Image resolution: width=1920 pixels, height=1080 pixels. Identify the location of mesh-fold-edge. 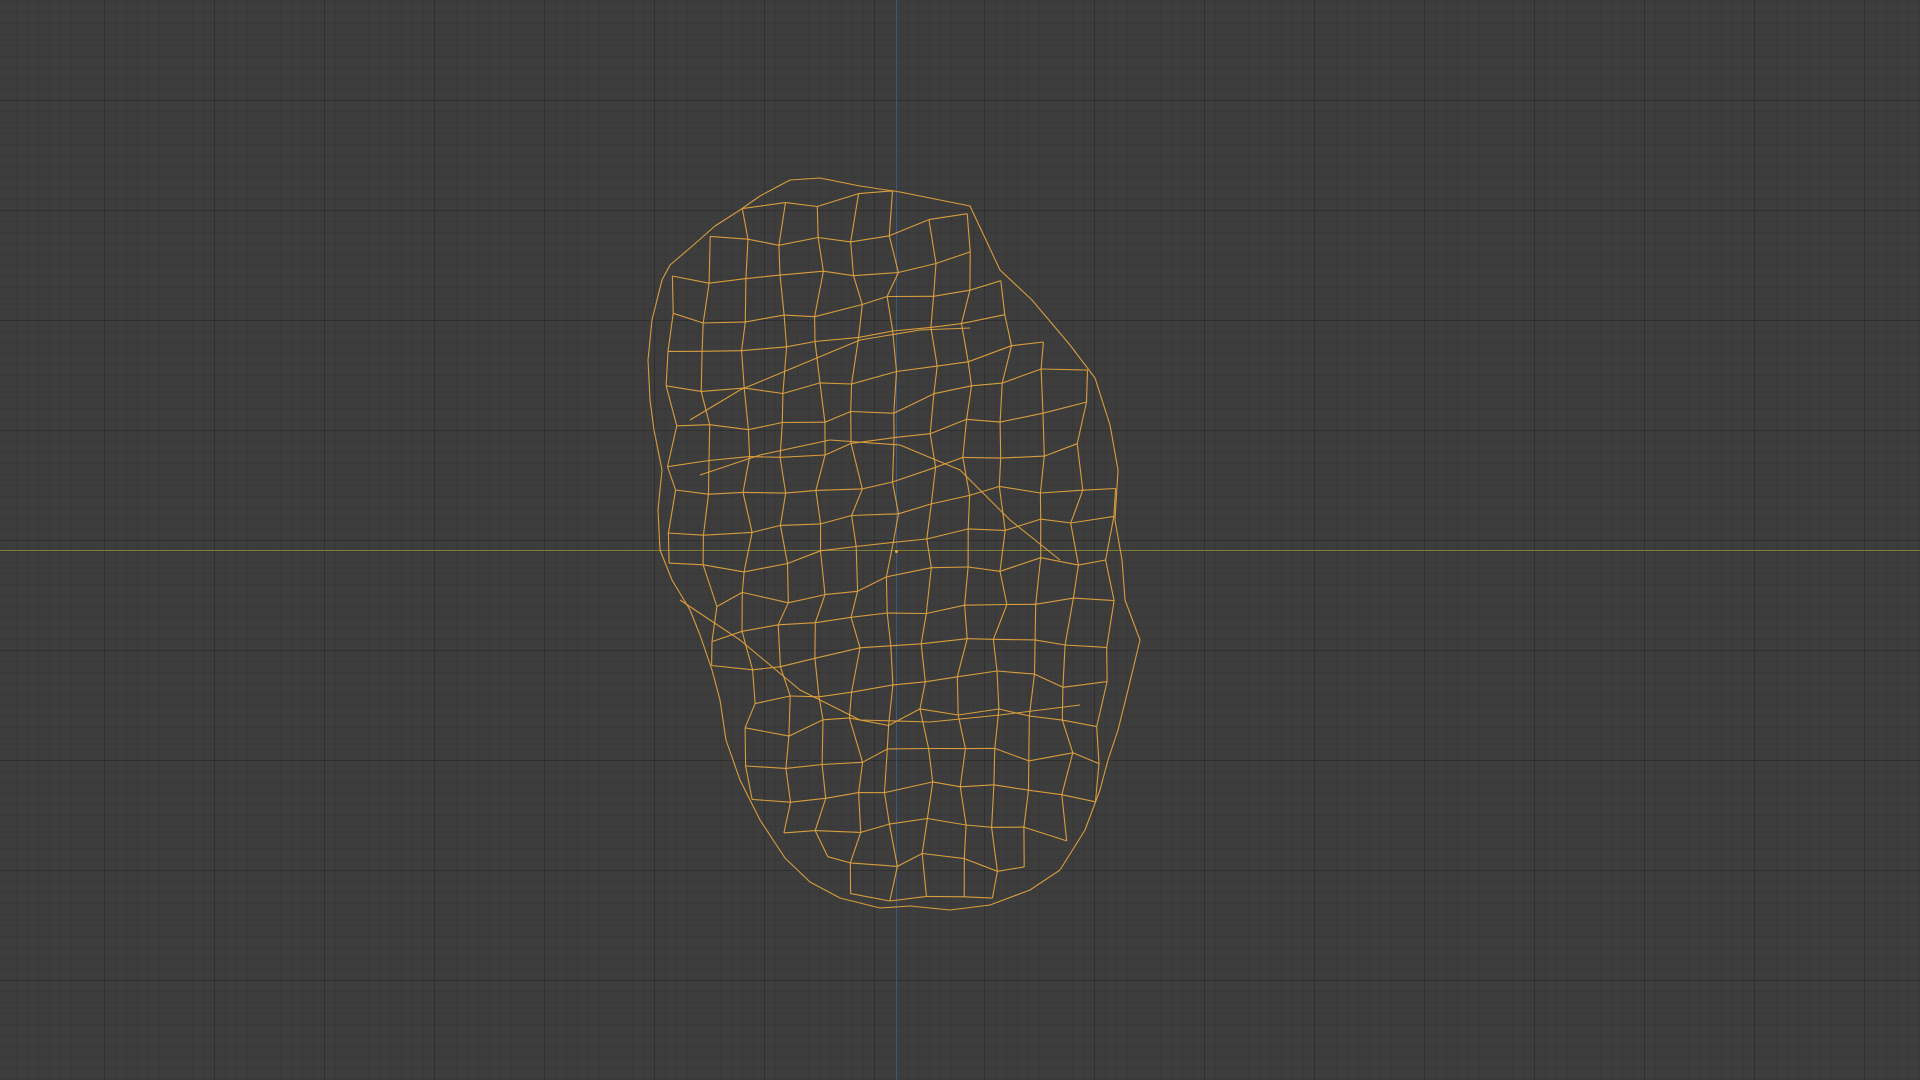
(880, 661).